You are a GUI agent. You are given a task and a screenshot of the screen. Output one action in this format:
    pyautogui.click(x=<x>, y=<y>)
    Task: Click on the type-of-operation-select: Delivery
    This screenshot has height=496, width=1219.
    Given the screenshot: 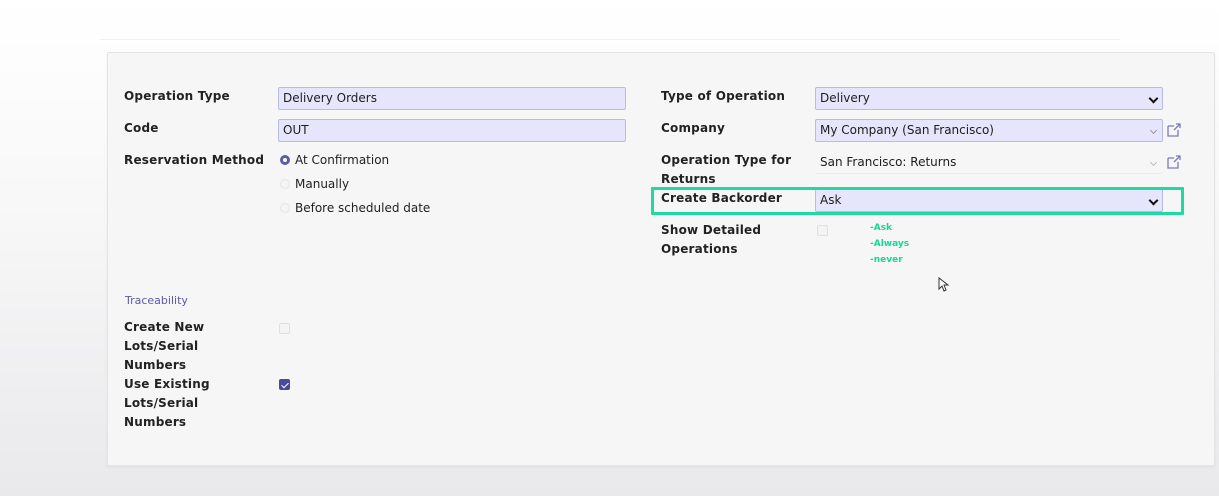 What is the action you would take?
    pyautogui.click(x=989, y=98)
    